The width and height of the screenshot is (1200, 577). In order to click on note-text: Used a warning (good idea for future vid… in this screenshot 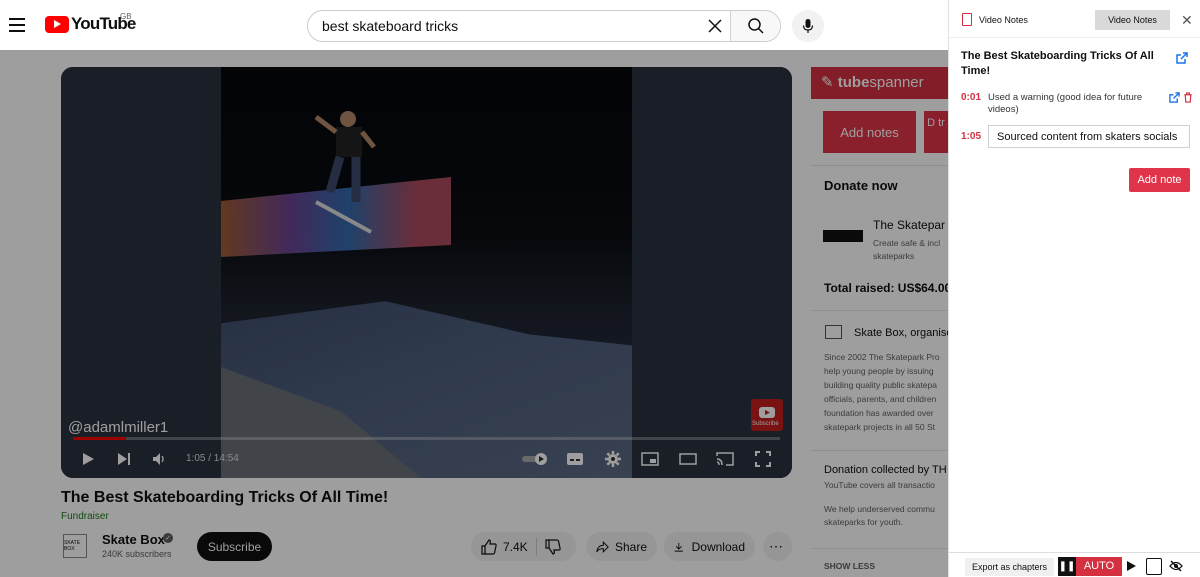, I will do `click(1078, 104)`.